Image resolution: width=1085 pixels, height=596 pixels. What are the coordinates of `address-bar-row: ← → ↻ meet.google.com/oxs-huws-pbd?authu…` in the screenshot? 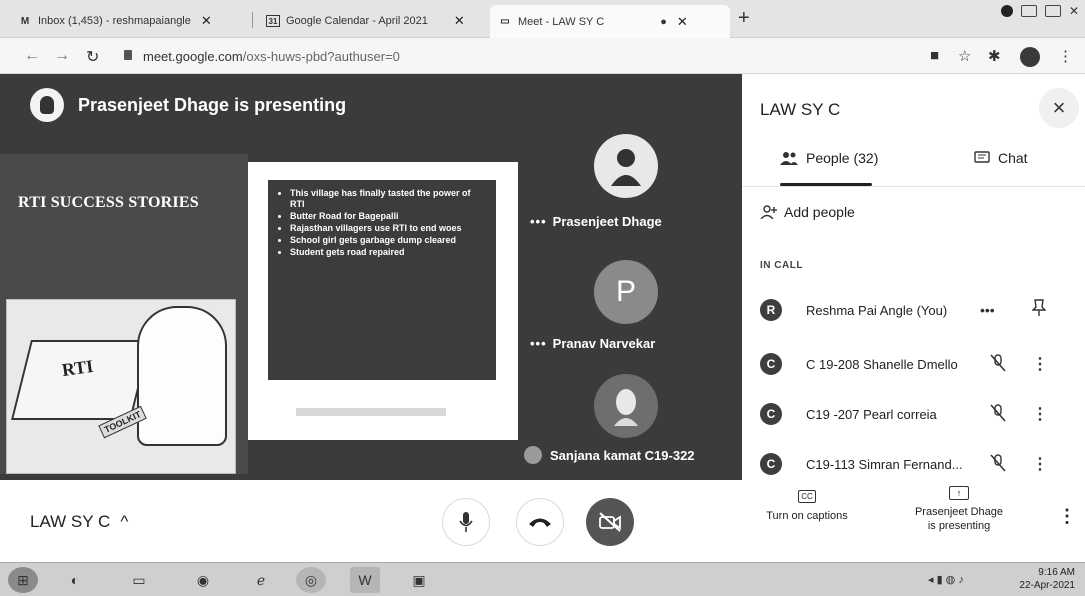 It's located at (542, 56).